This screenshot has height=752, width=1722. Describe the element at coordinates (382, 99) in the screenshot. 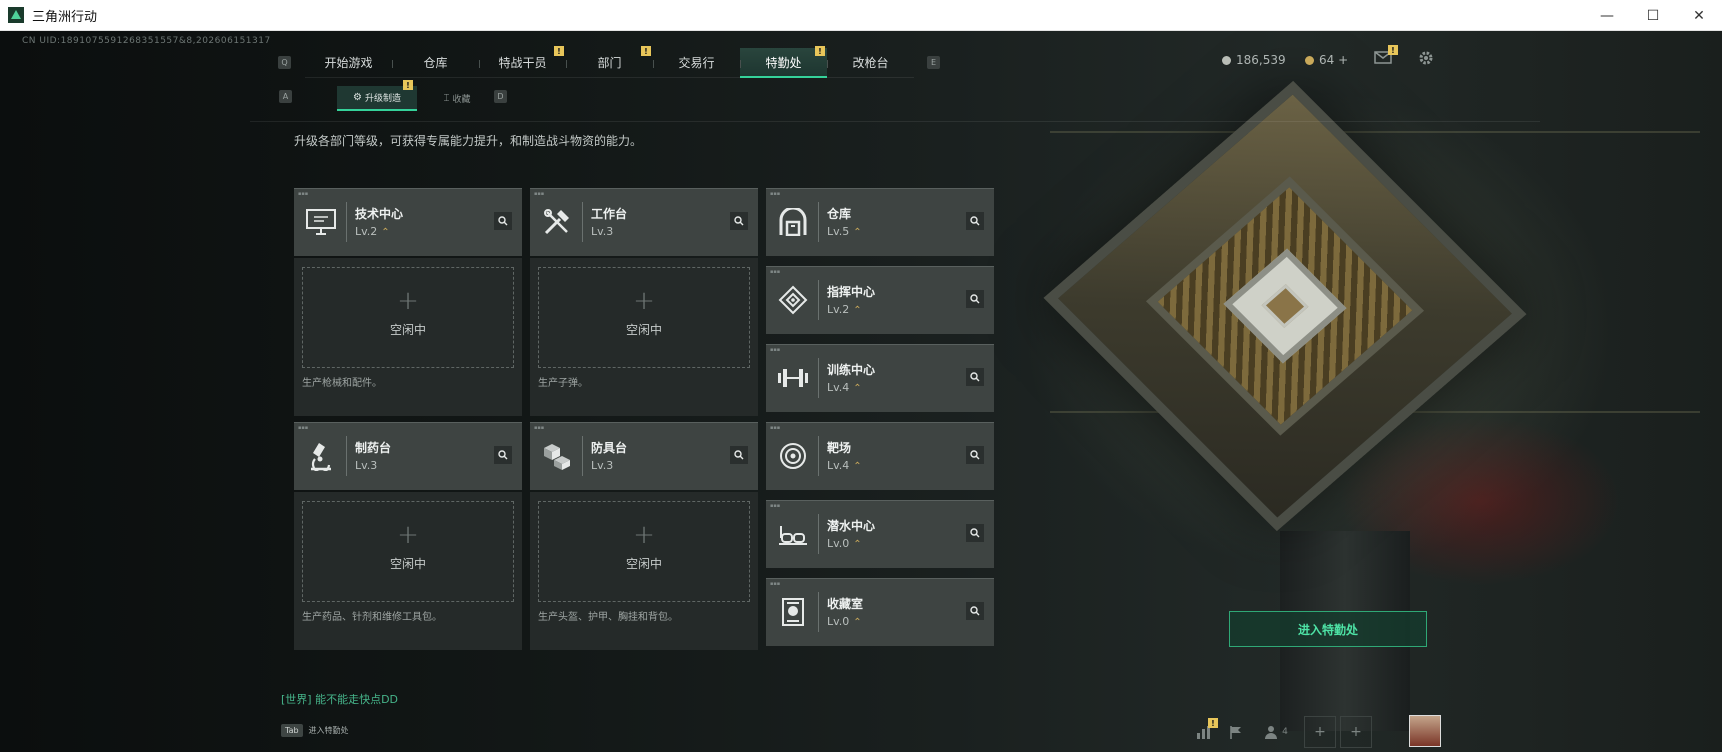

I see `subtab-upgrade-craft-label: 升级制造` at that location.